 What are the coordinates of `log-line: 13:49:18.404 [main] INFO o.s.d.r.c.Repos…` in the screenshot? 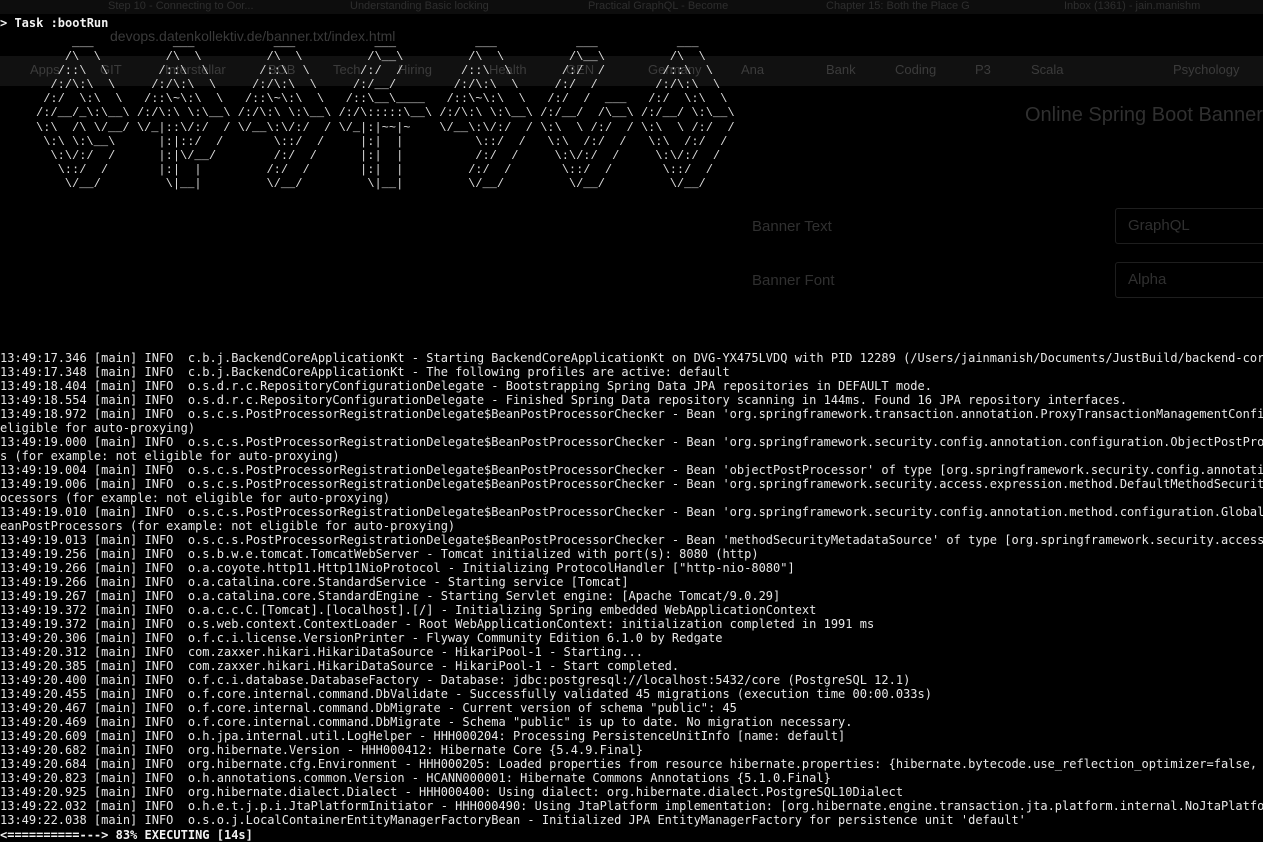 It's located at (466, 386).